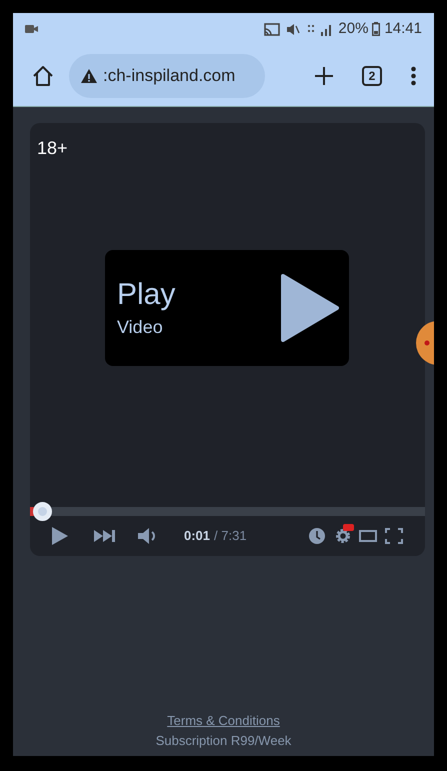  Describe the element at coordinates (324, 76) in the screenshot. I see `plus-icon` at that location.